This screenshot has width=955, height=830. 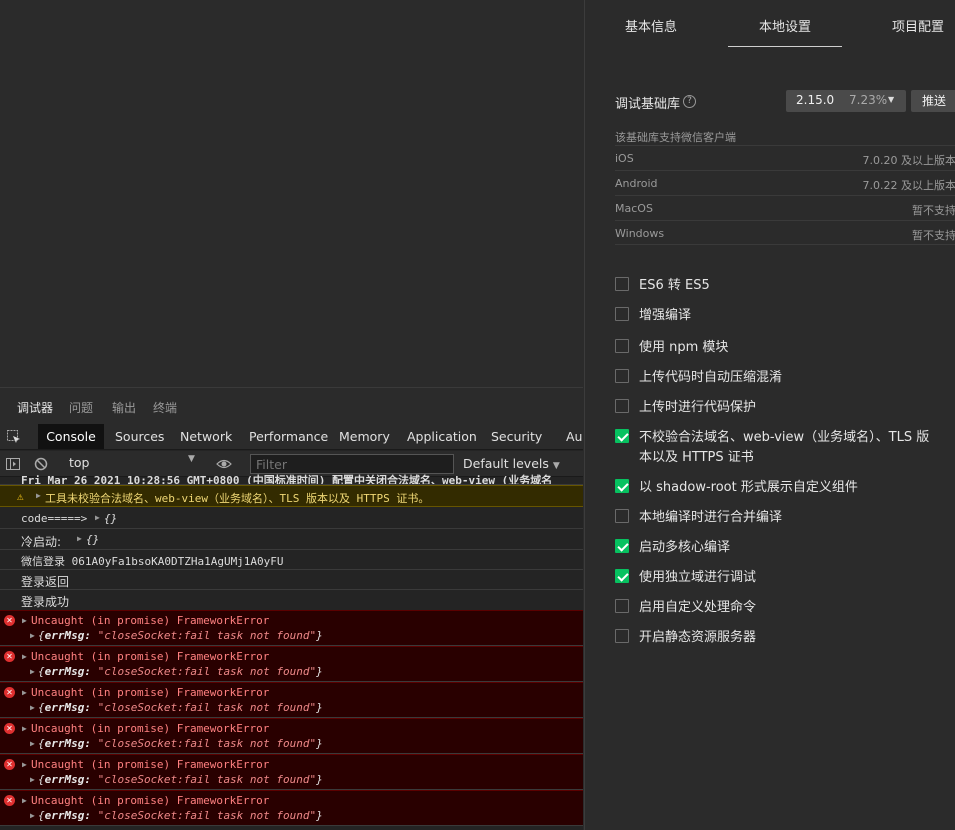 I want to click on version-usage: 7.23%, so click(x=868, y=100).